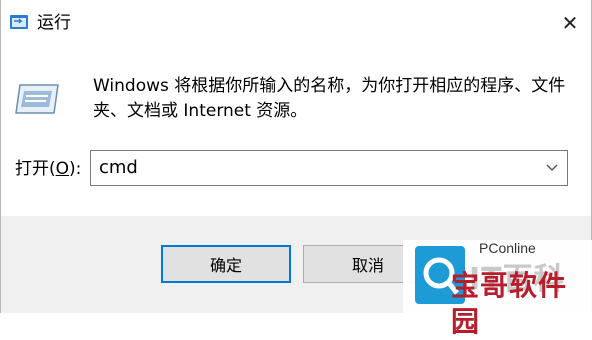 Image resolution: width=592 pixels, height=340 pixels. What do you see at coordinates (507, 248) in the screenshot?
I see `watermark-brand: PConline` at bounding box center [507, 248].